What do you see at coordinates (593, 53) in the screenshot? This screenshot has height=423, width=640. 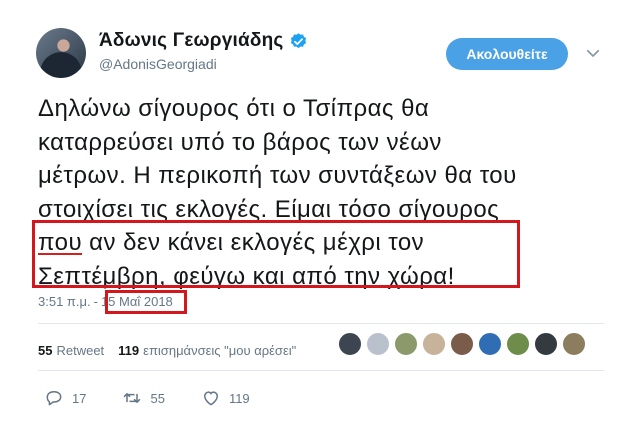 I see `chevron-down-icon` at bounding box center [593, 53].